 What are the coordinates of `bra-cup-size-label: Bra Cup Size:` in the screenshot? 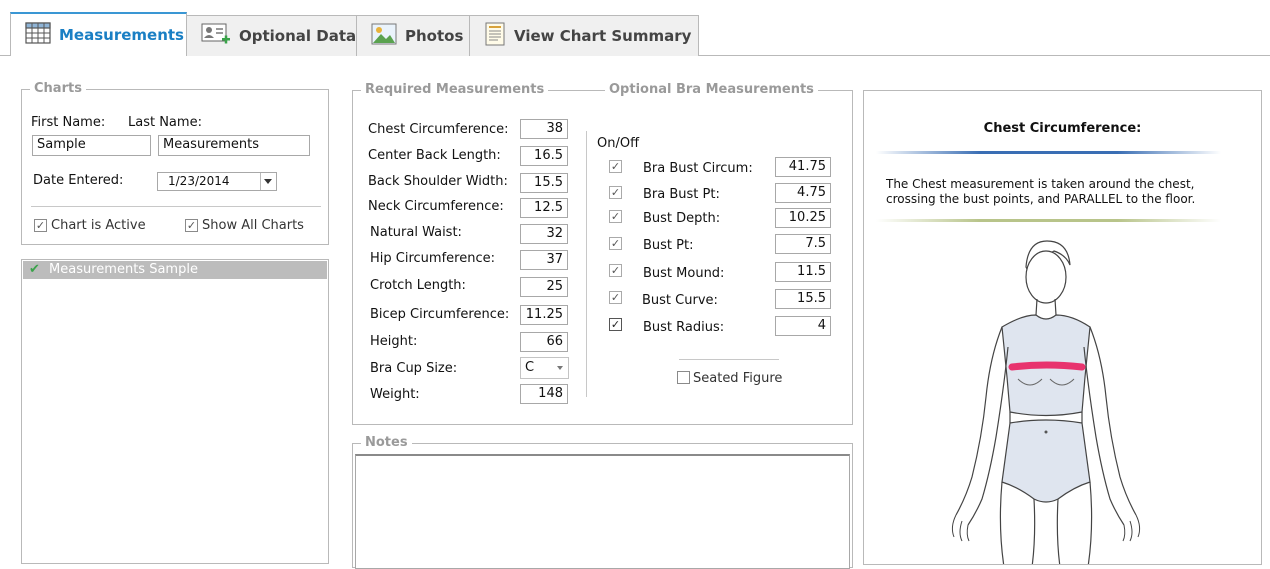 It's located at (414, 368).